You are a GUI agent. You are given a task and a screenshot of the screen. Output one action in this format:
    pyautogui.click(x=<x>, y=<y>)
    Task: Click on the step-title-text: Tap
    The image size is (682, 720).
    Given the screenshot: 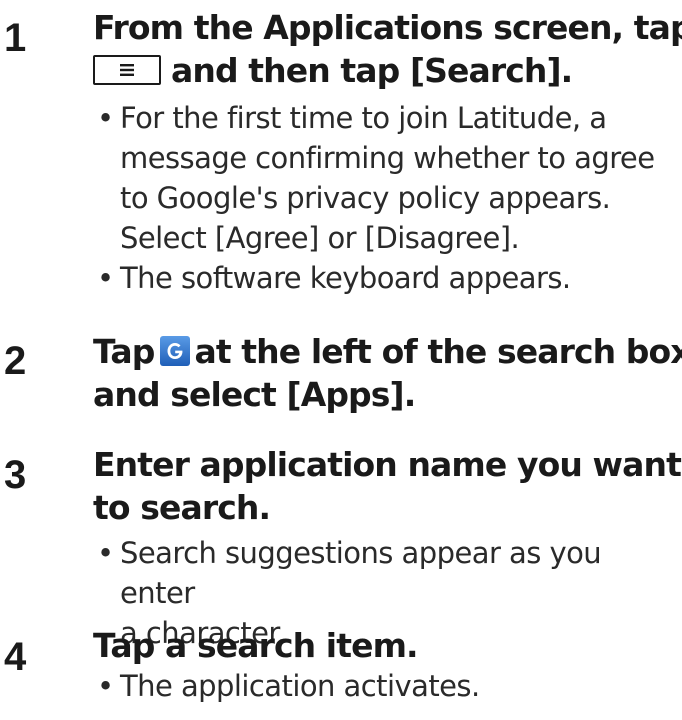 What is the action you would take?
    pyautogui.click(x=124, y=351)
    